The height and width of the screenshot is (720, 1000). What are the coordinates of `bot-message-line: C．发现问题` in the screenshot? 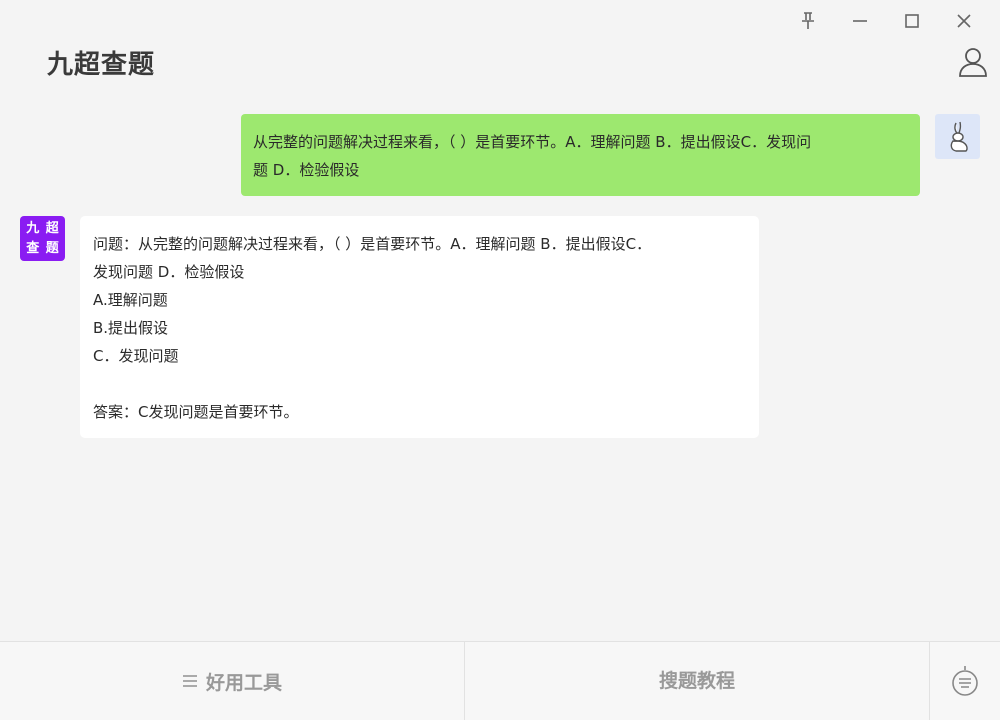 It's located at (136, 356).